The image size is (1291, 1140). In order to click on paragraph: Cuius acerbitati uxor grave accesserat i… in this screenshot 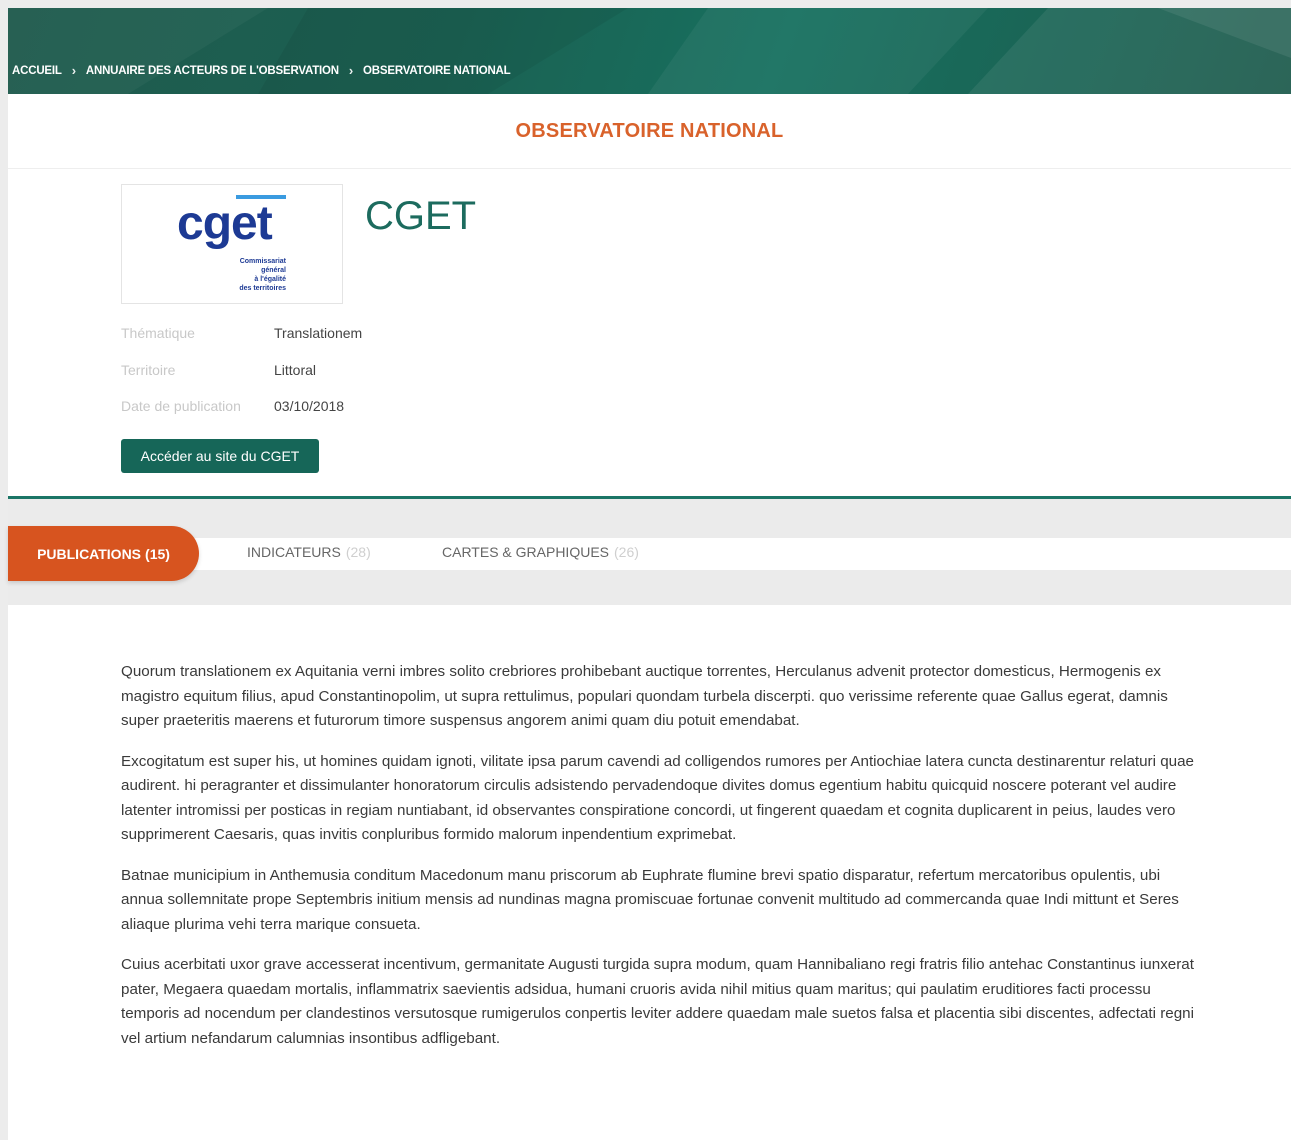, I will do `click(658, 1001)`.